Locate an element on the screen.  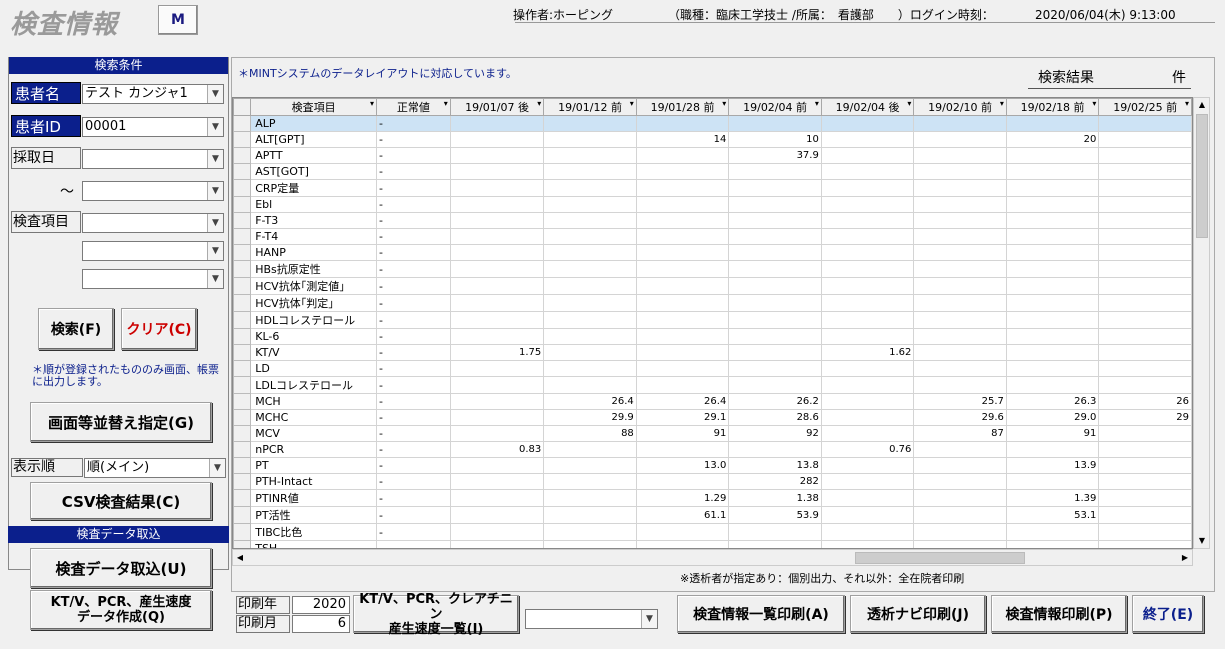
test-item-combo-1: ▼ is located at coordinates (153, 223).